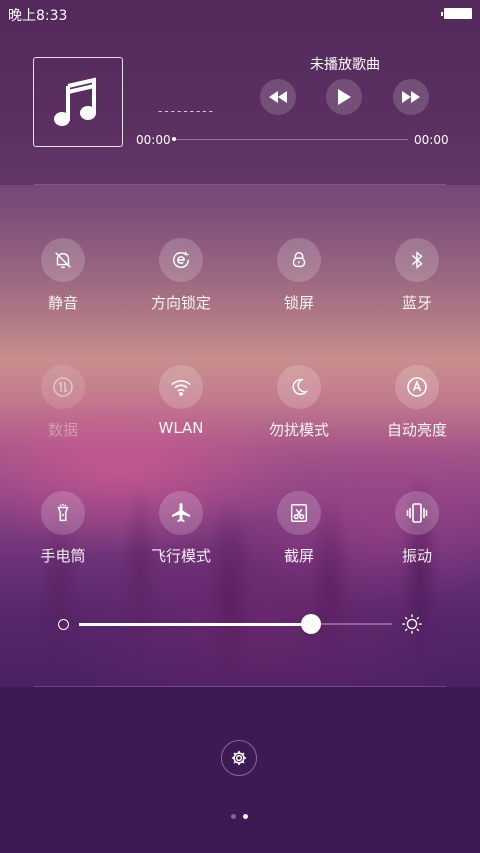 Image resolution: width=480 pixels, height=853 pixels. I want to click on toggle-screenshot-circle, so click(299, 513).